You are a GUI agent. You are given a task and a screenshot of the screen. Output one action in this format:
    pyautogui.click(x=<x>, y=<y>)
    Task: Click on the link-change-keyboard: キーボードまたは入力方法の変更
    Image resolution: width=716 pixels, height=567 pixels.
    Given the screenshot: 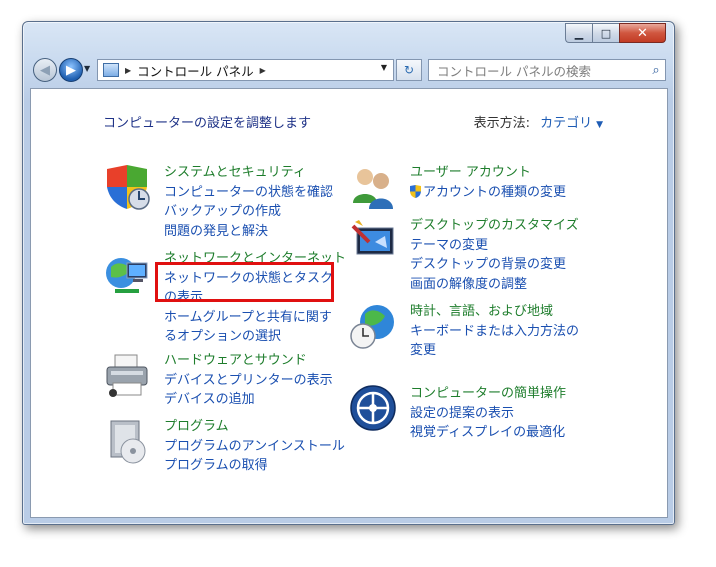 What is the action you would take?
    pyautogui.click(x=499, y=341)
    